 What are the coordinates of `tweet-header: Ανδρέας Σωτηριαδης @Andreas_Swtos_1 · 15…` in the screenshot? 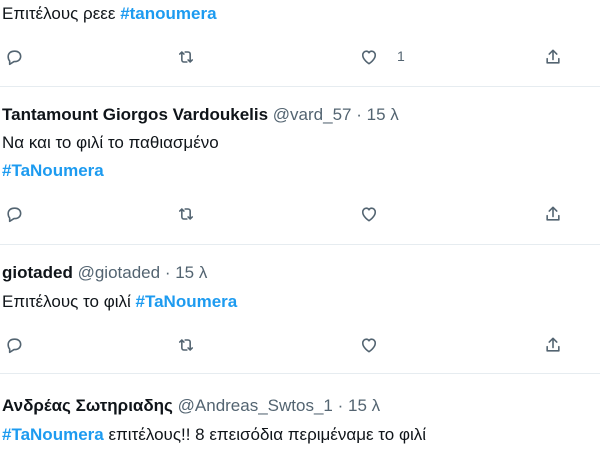 It's located at (191, 406).